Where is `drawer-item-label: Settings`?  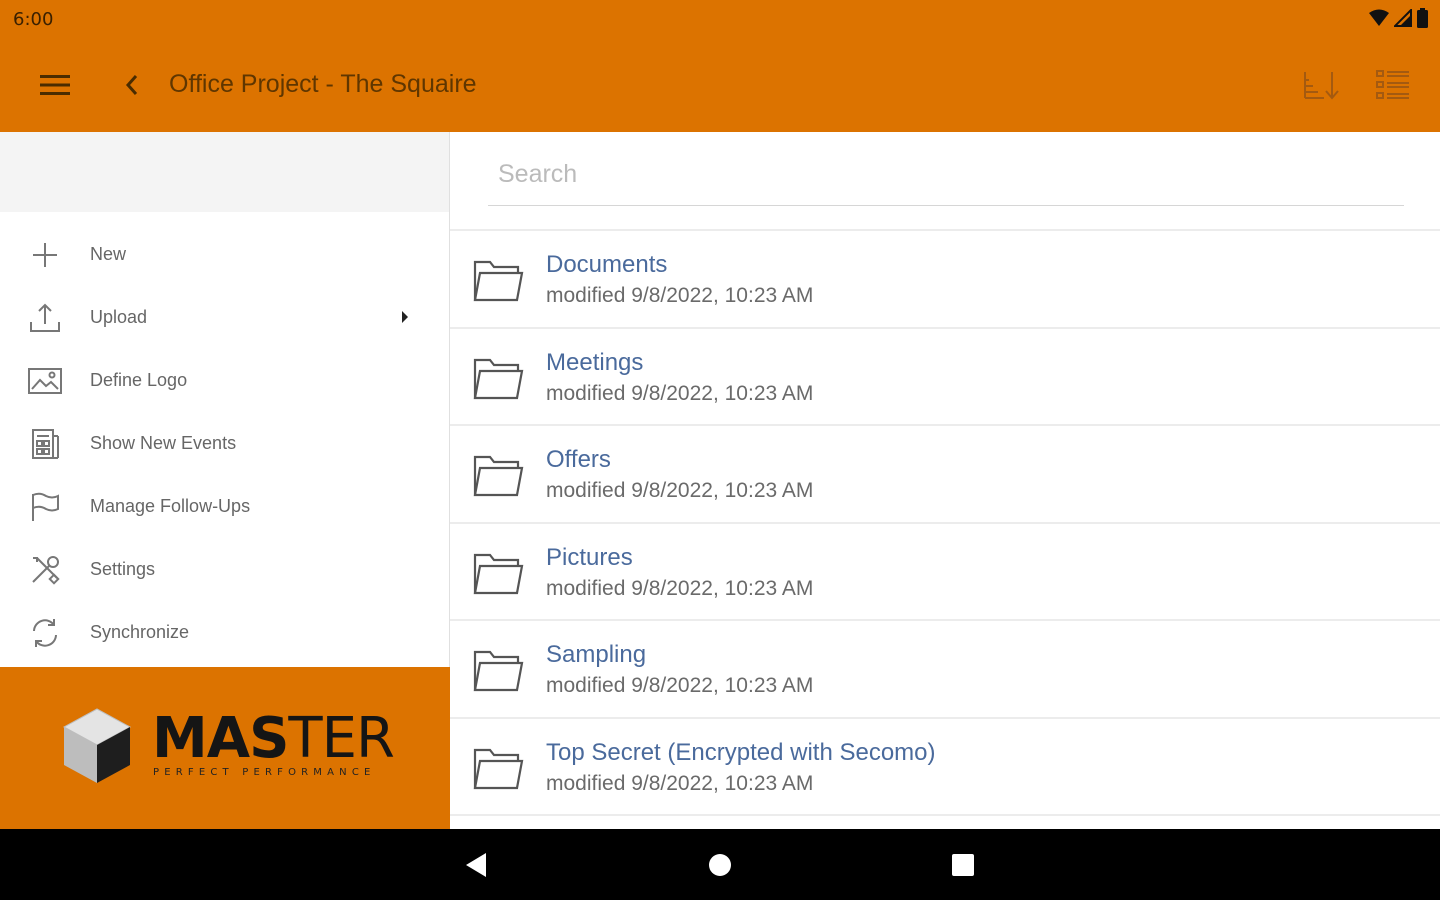
drawer-item-label: Settings is located at coordinates (123, 569).